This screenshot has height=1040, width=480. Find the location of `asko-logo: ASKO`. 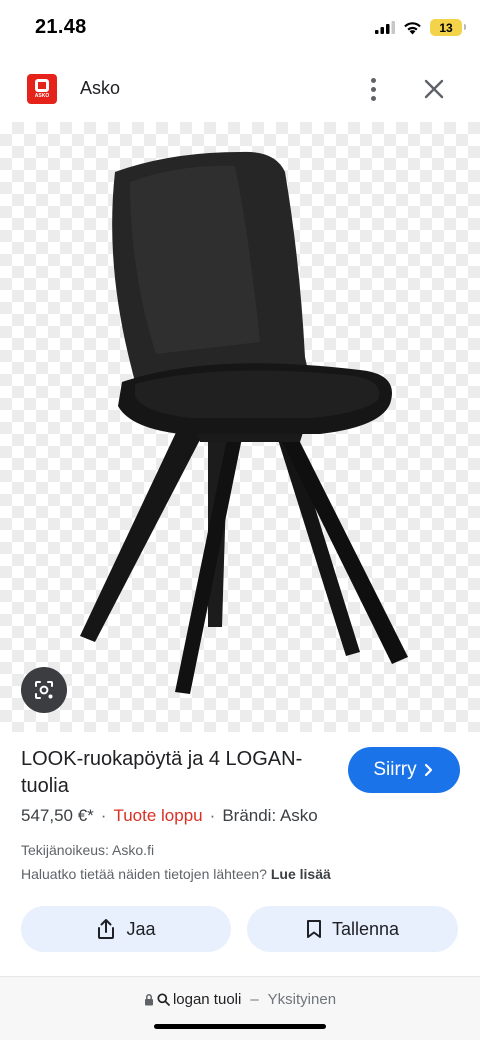

asko-logo: ASKO is located at coordinates (42, 89).